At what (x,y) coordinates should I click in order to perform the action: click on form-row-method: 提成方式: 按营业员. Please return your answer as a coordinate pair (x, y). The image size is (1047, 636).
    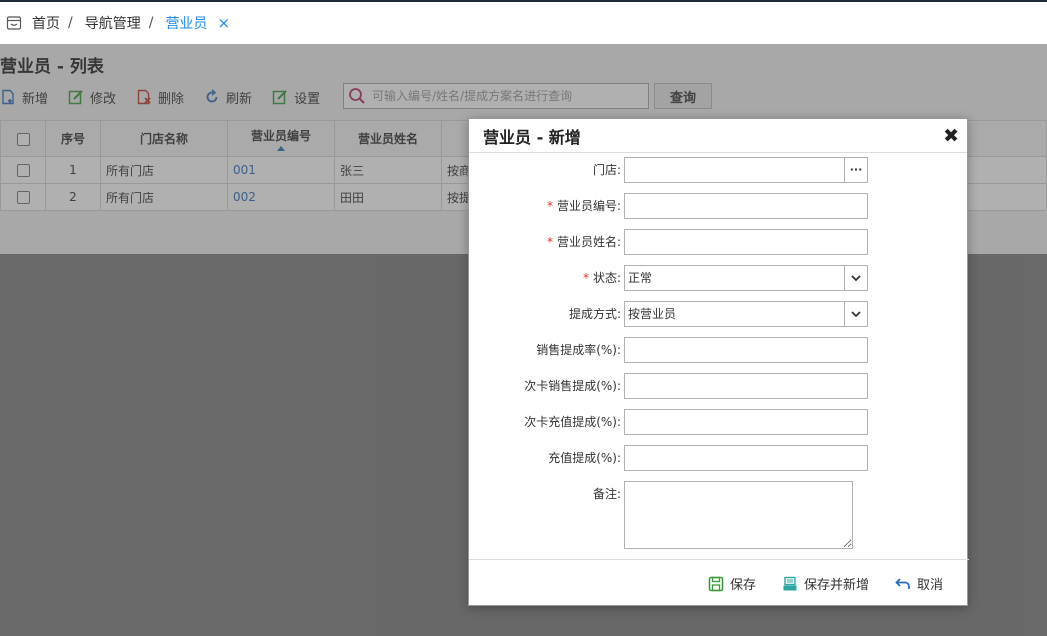
    Looking at the image, I should click on (719, 314).